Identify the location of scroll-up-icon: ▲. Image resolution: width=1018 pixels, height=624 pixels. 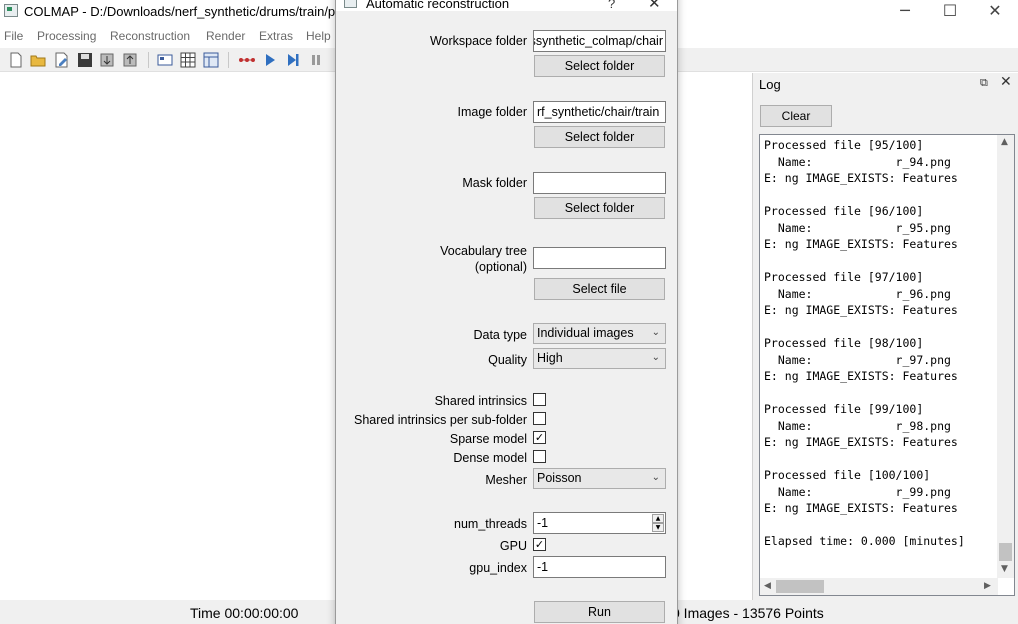
(1004, 142).